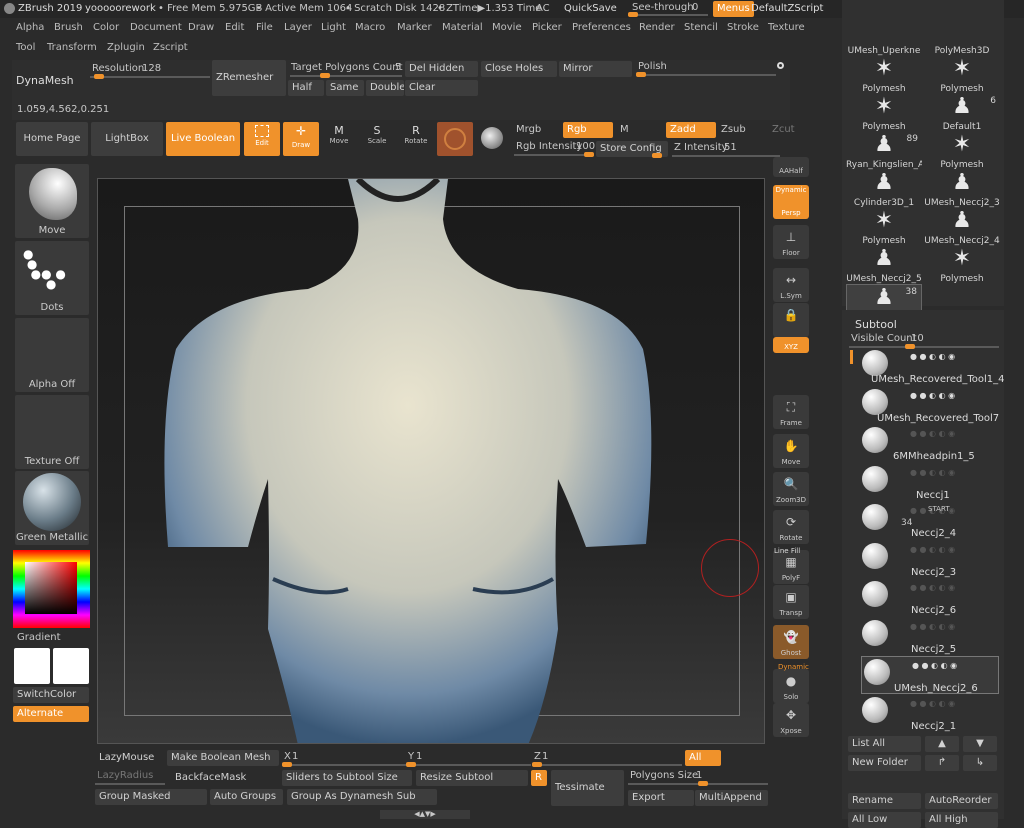  I want to click on new-folder-button: New Folder, so click(884, 763).